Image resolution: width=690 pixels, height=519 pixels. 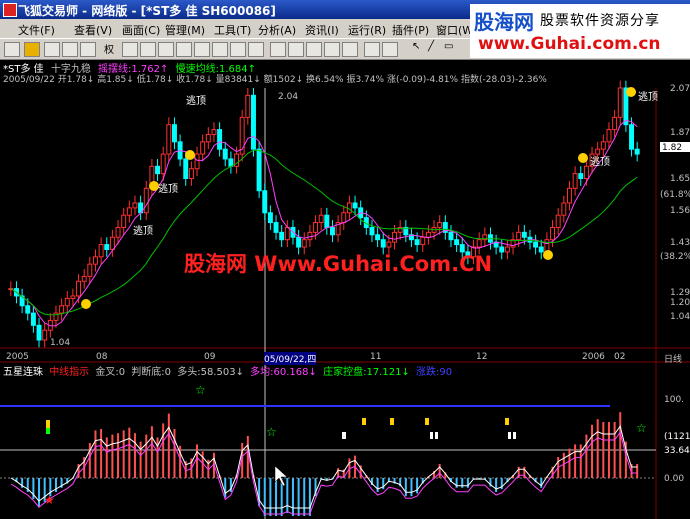 What do you see at coordinates (52, 49) in the screenshot?
I see `back-button` at bounding box center [52, 49].